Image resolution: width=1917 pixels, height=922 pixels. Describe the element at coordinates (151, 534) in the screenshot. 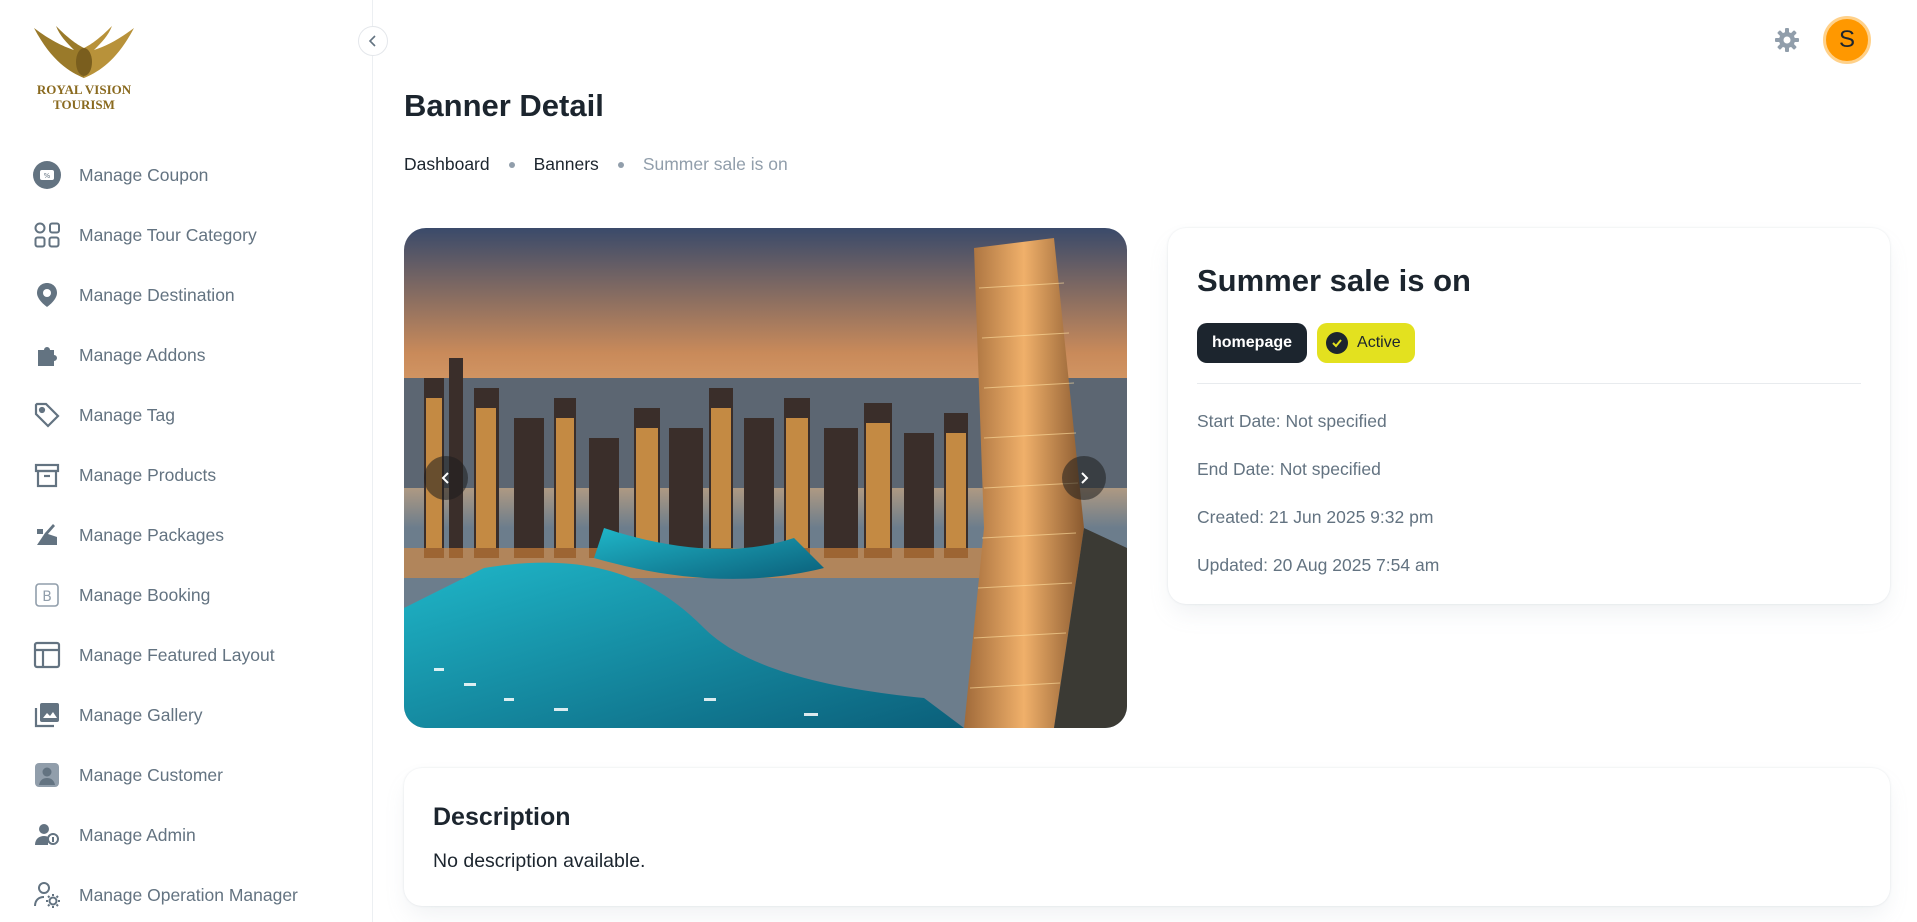

I see `sidebar-item-label: Manage Packages` at that location.